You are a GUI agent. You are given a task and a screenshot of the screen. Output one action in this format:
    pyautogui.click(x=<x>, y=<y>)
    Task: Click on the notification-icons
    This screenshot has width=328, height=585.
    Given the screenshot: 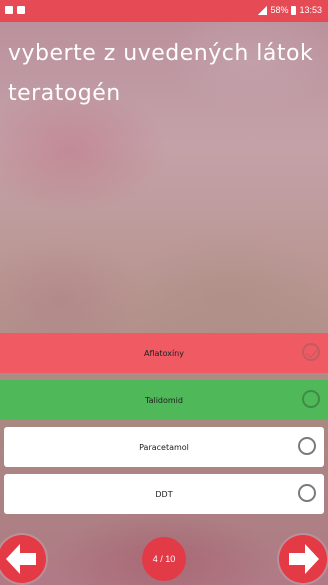 What is the action you would take?
    pyautogui.click(x=15, y=10)
    